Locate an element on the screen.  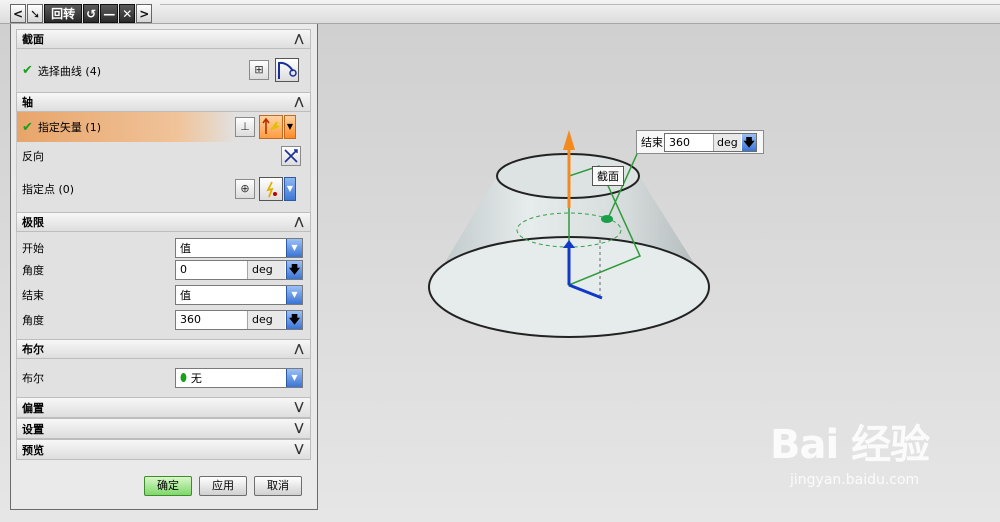
hidden-circle is located at coordinates (569, 230).